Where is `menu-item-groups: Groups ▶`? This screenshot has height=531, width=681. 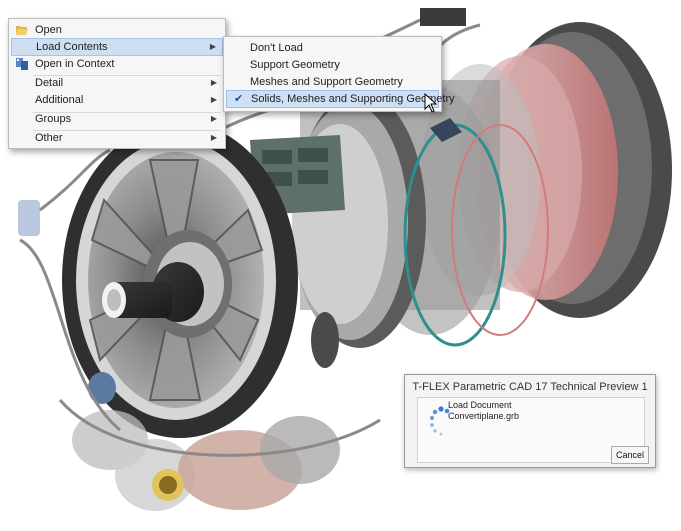 menu-item-groups: Groups ▶ is located at coordinates (117, 119).